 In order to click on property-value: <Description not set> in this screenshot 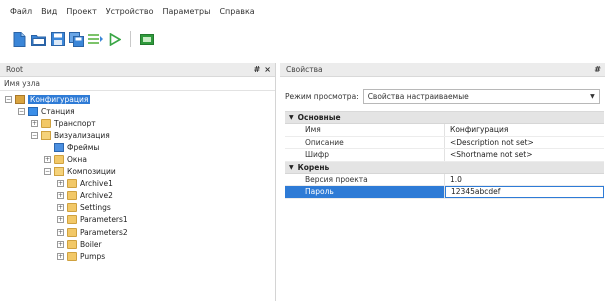, I will do `click(524, 143)`.